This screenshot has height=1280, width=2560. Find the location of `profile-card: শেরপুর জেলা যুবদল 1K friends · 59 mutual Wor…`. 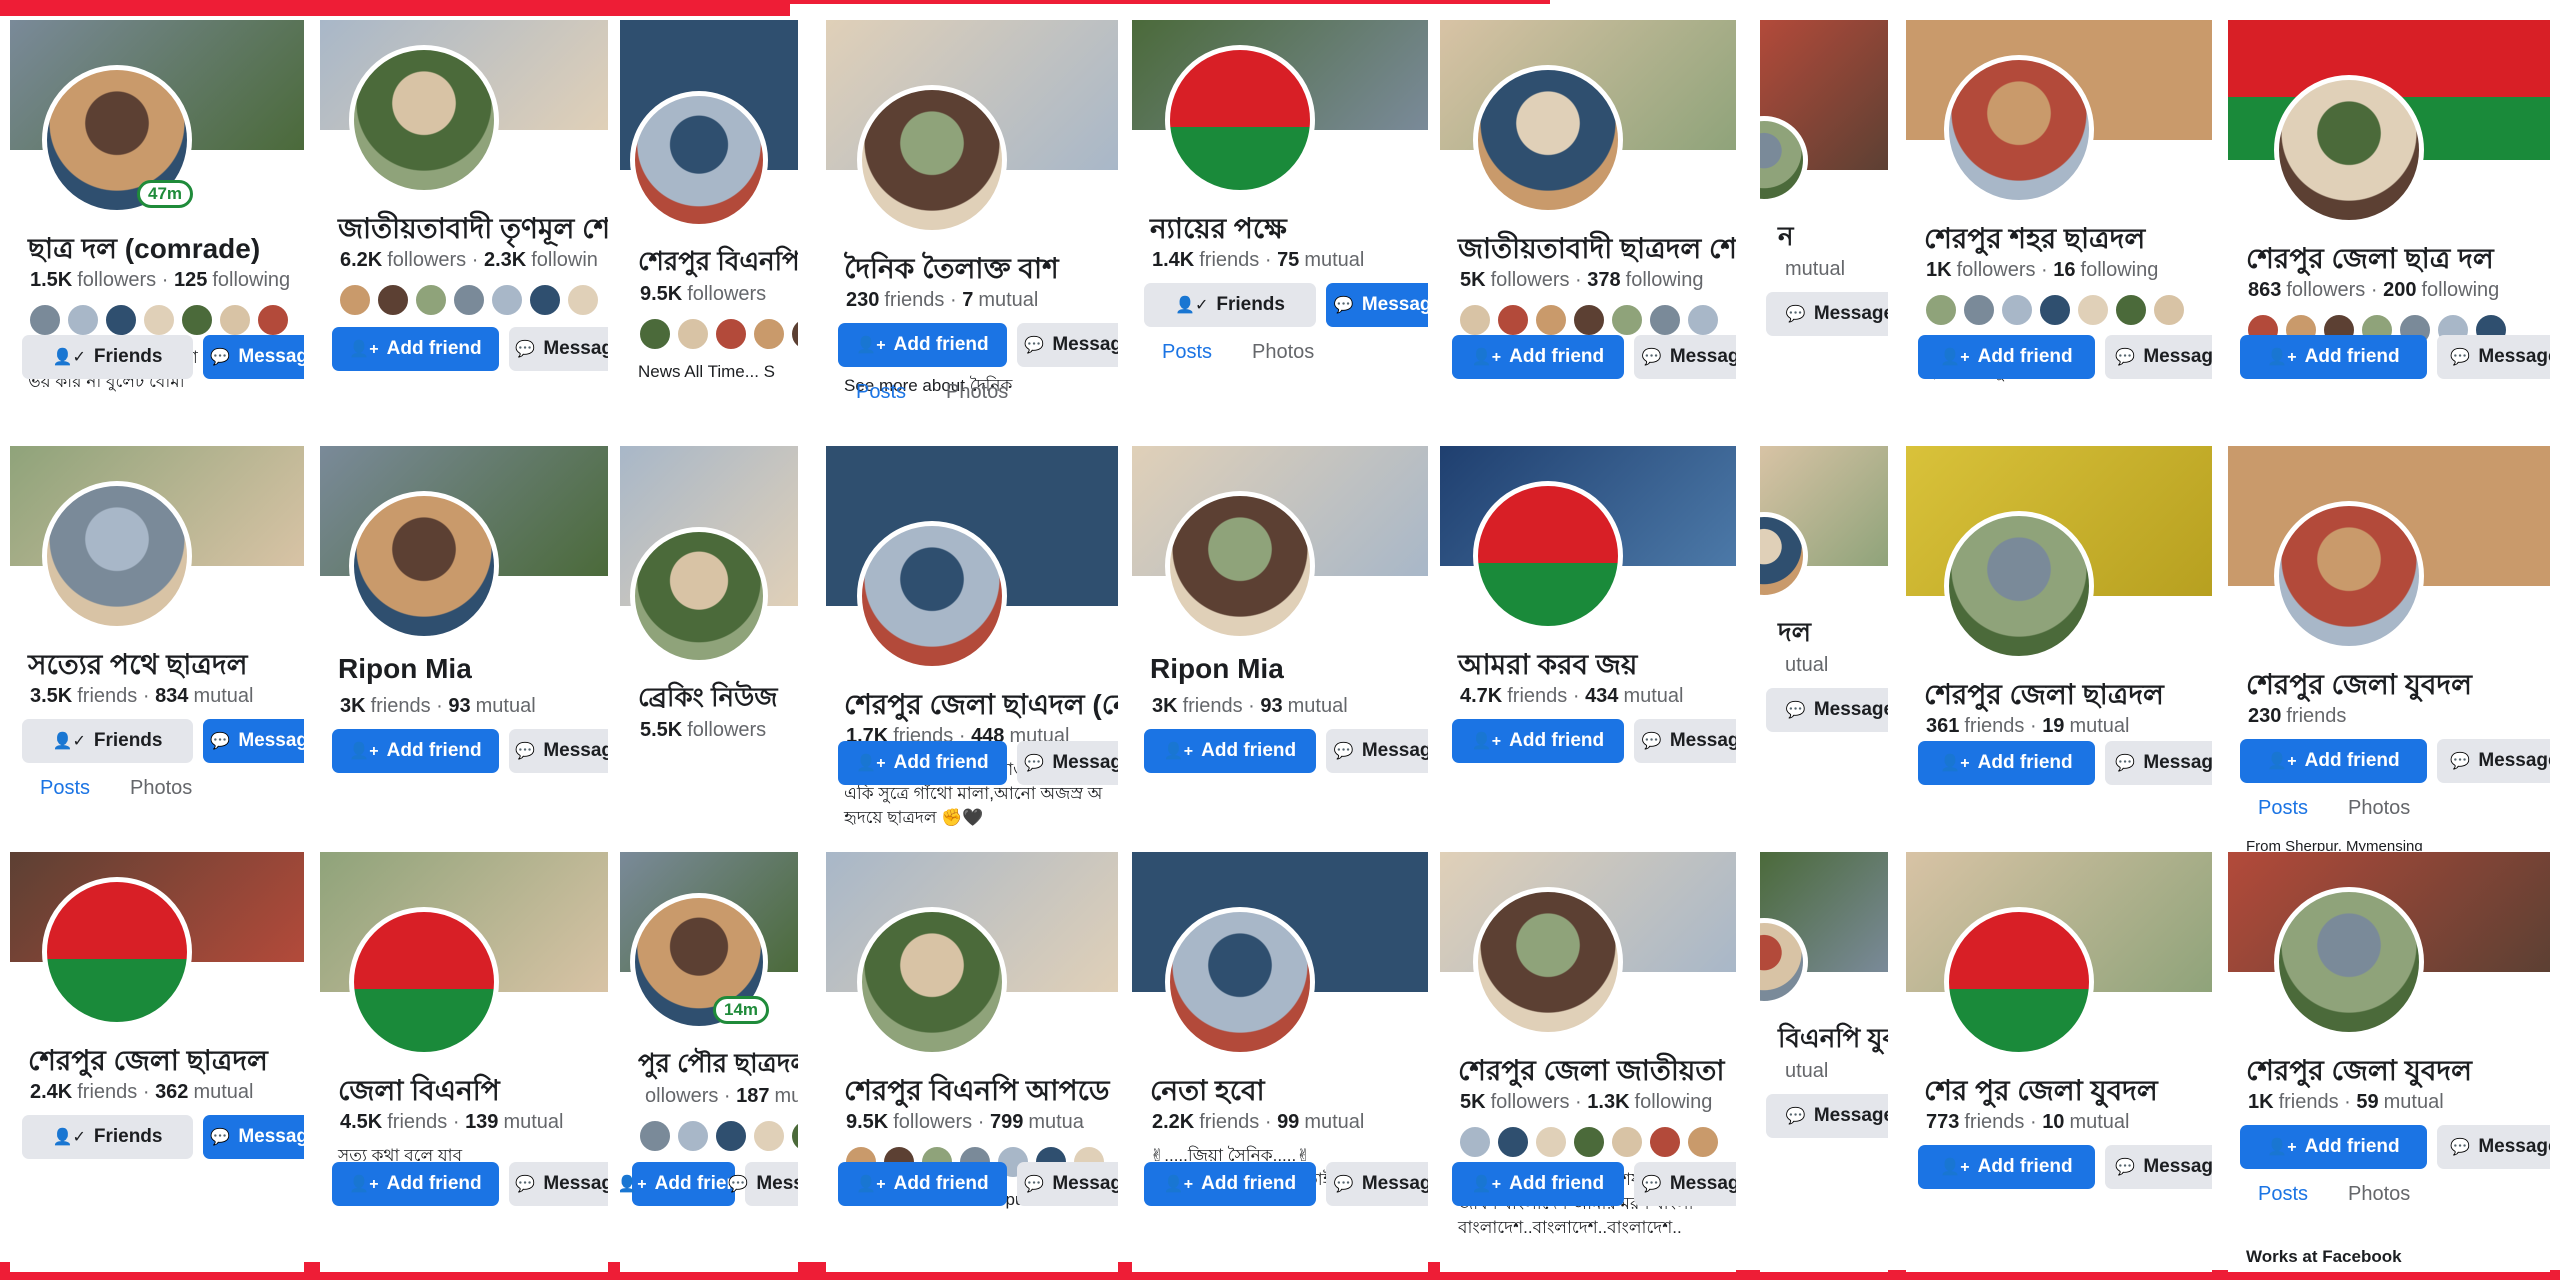

profile-card: শেরপুর জেলা যুবদল 1K friends · 59 mutual Wor… is located at coordinates (2389, 1062).